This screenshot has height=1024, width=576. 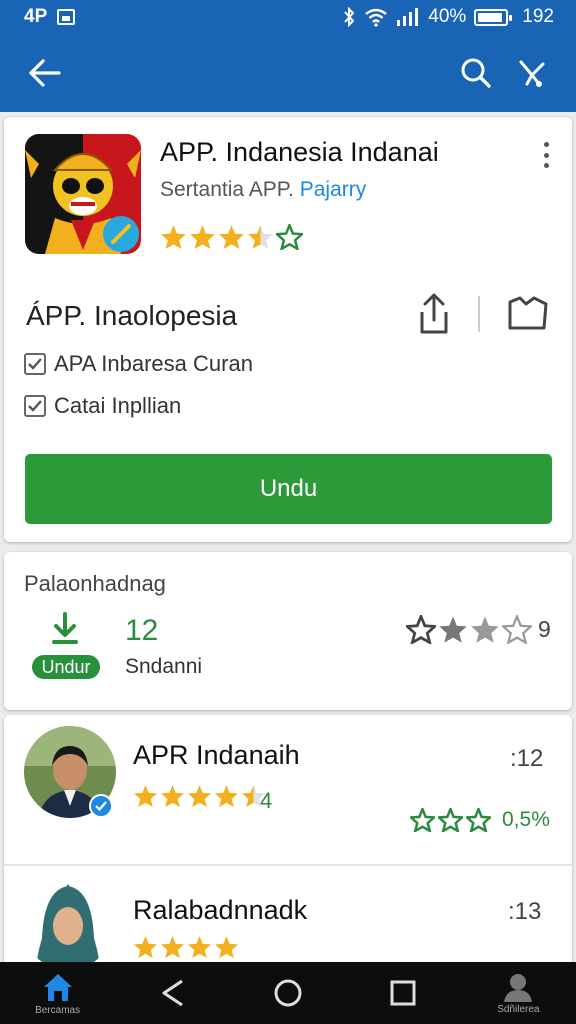 I want to click on app-rating-stars, so click(x=231, y=237).